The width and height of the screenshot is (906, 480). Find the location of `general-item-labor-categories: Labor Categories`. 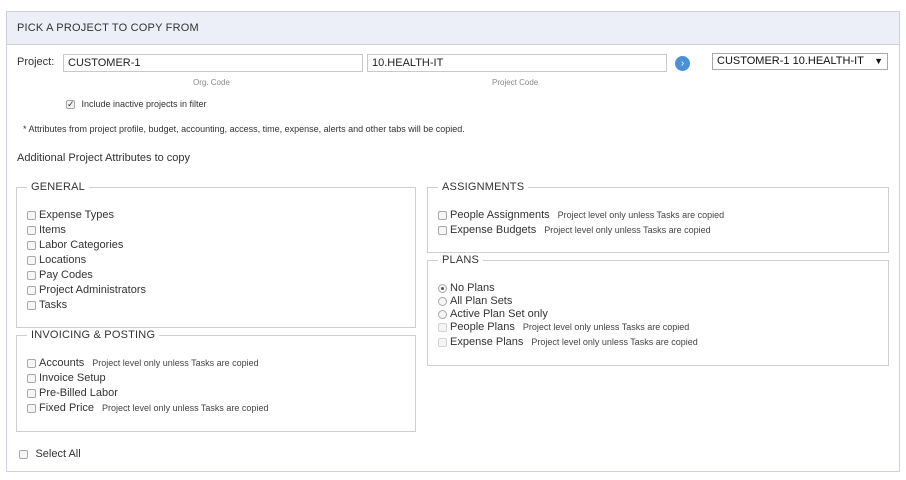

general-item-labor-categories: Labor Categories is located at coordinates (75, 245).